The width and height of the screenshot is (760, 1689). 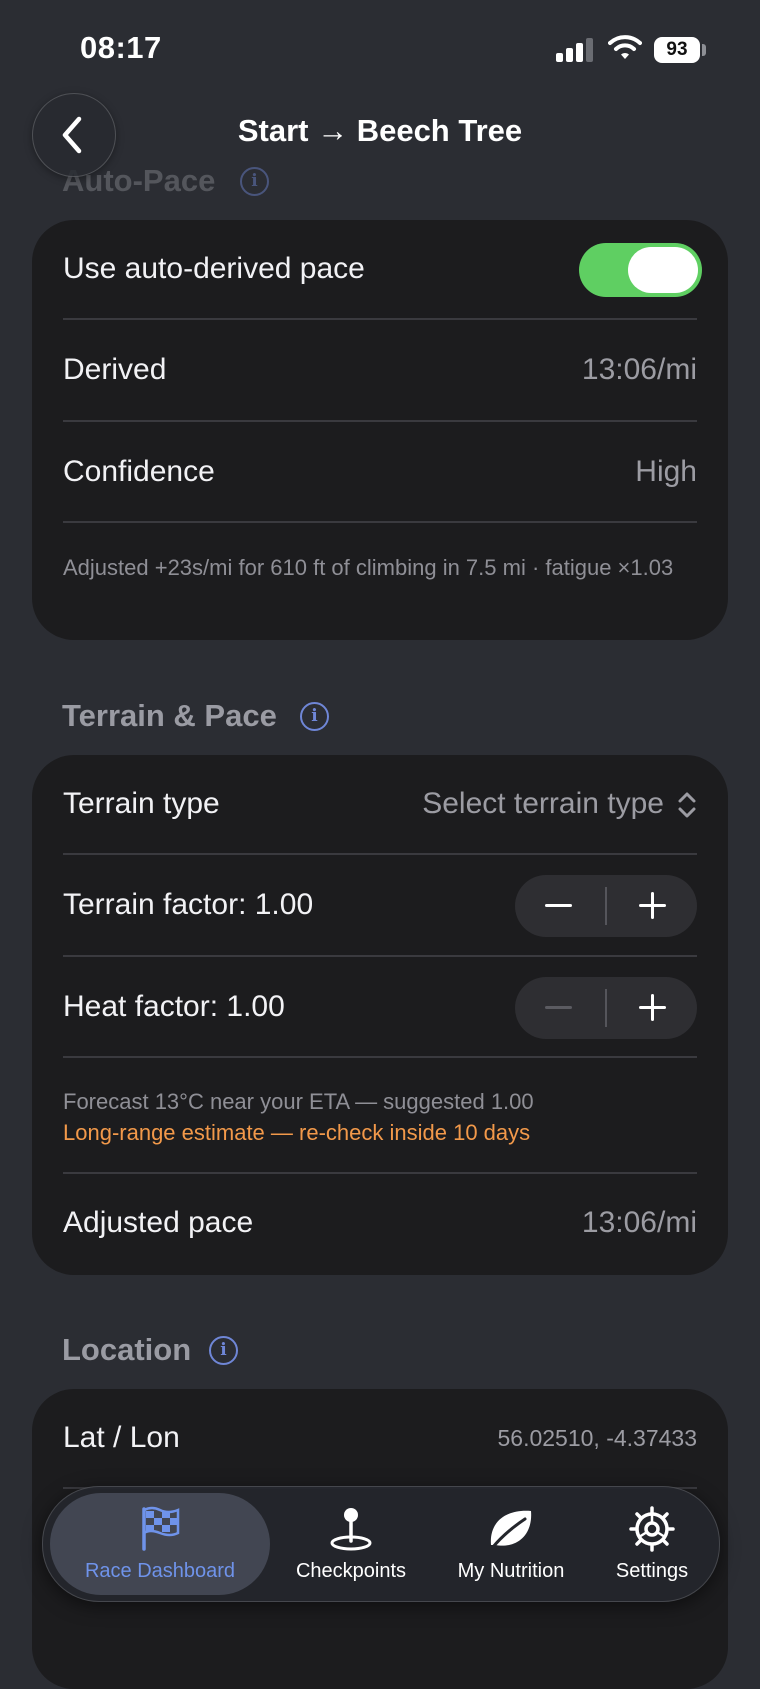 I want to click on tab-my-nutrition: My Nutrition, so click(x=511, y=1544).